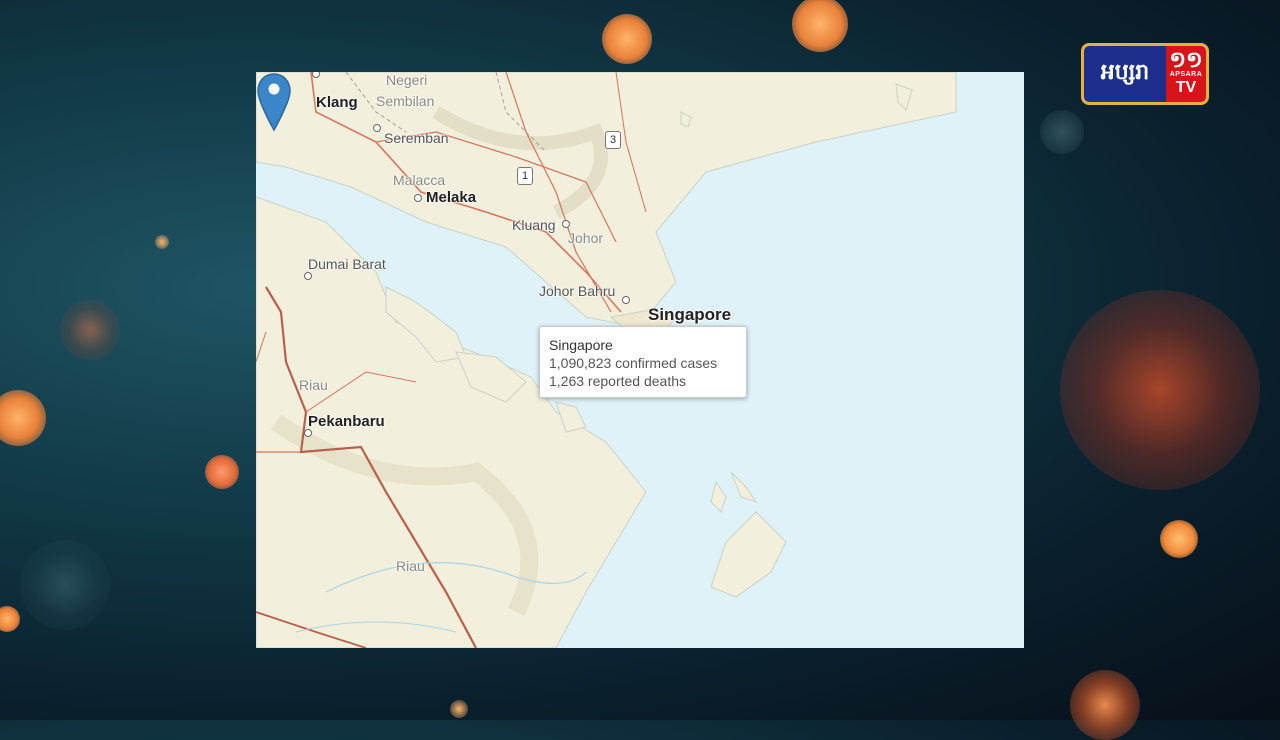 This screenshot has width=1280, height=740. Describe the element at coordinates (451, 197) in the screenshot. I see `map-label-melaka: Melaka` at that location.